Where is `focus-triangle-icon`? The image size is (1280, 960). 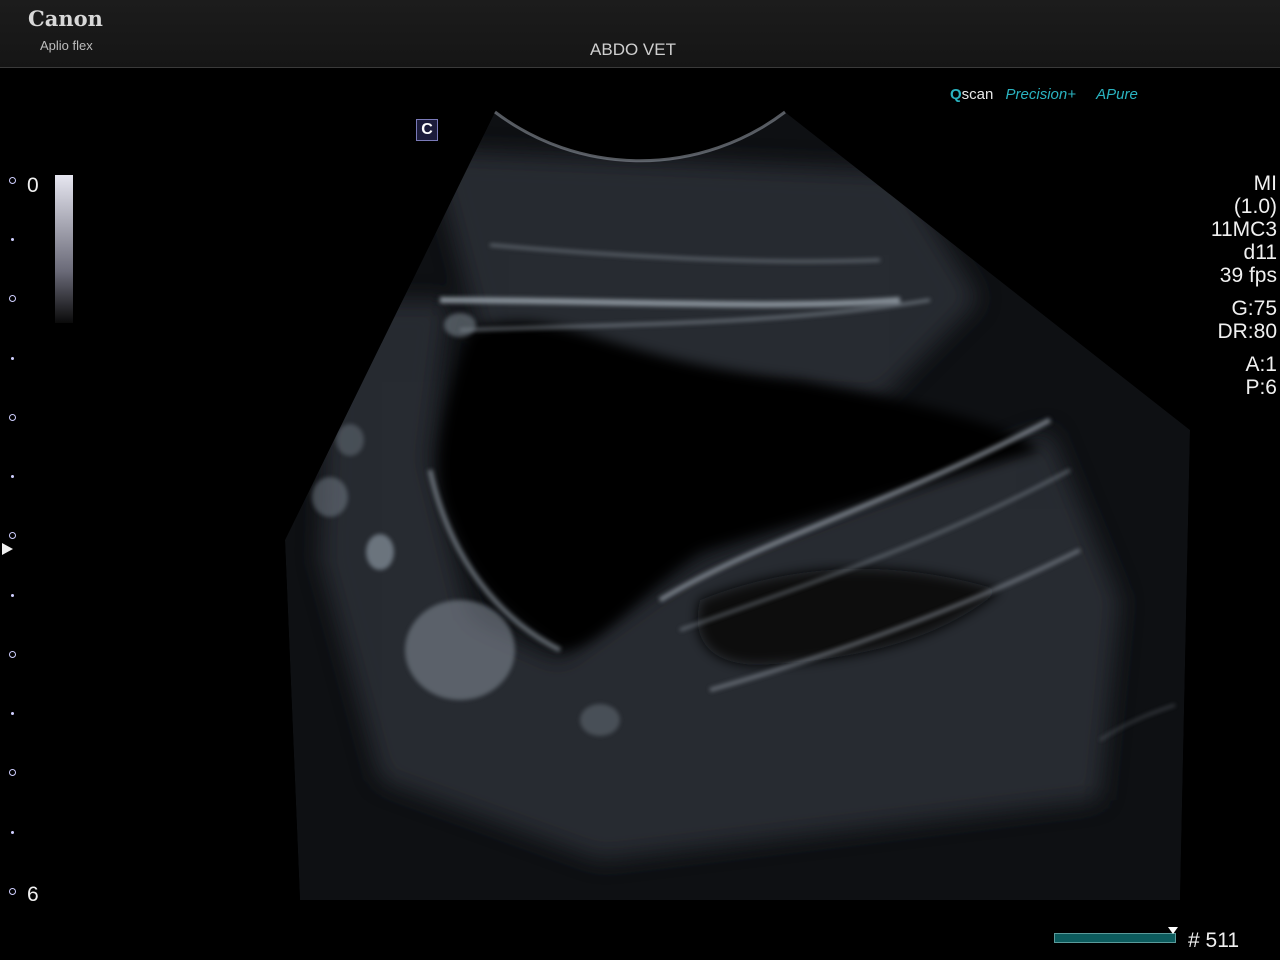 focus-triangle-icon is located at coordinates (7, 549).